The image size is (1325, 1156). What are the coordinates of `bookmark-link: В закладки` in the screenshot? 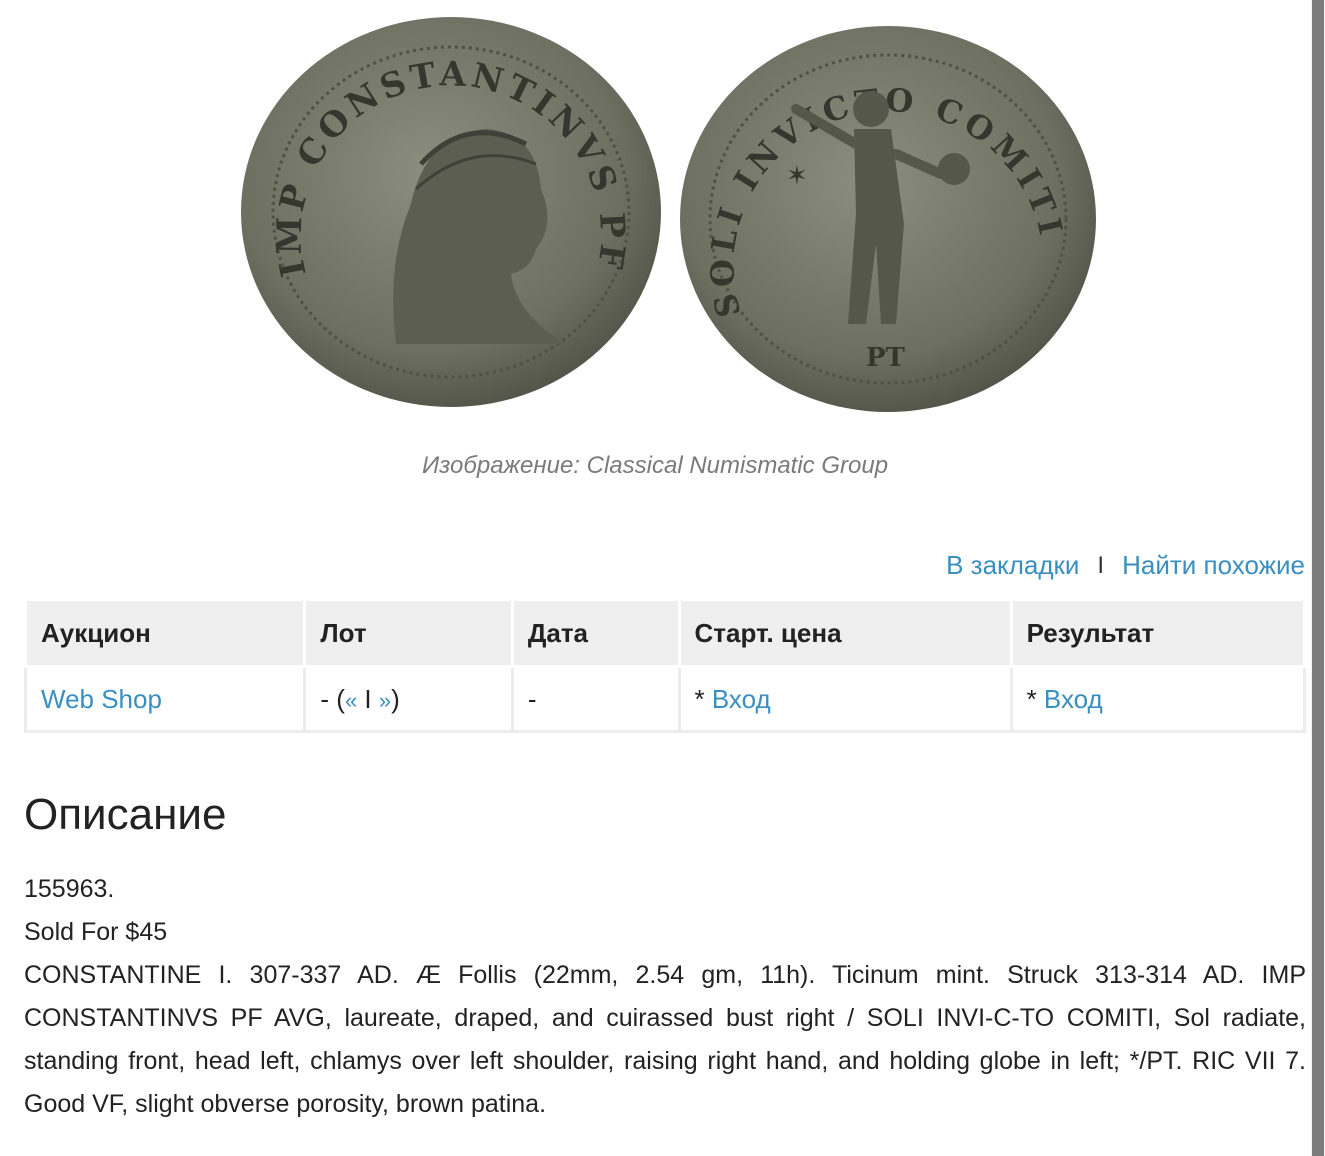 It's located at (1012, 565).